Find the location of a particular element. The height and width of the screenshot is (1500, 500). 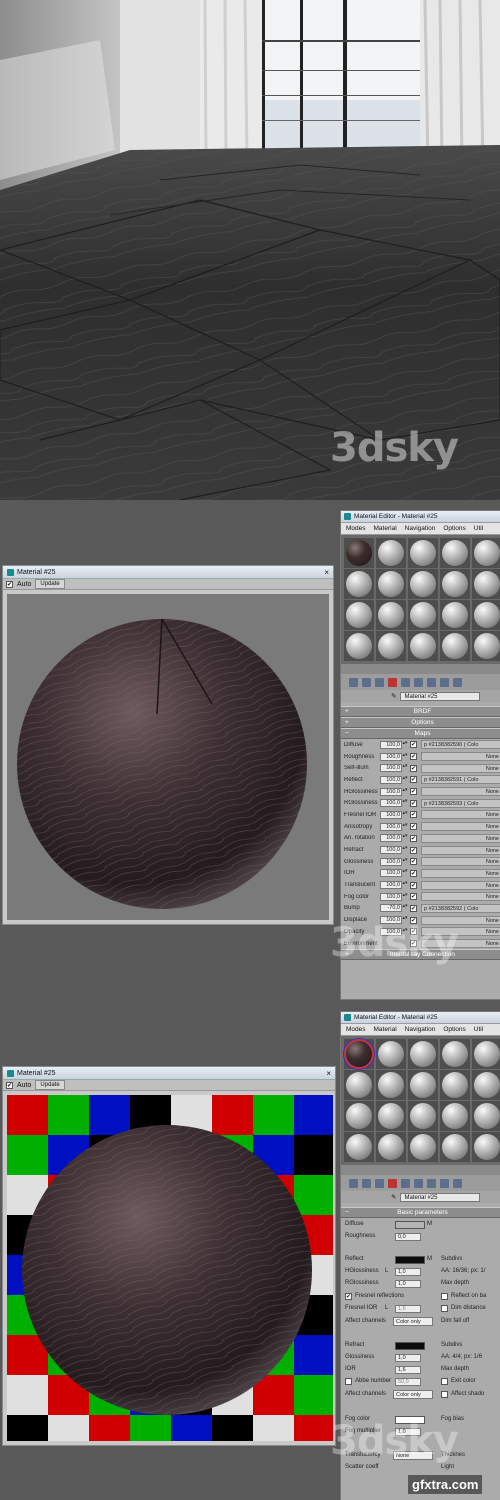

maps-rollout: − Maps is located at coordinates (420, 733).